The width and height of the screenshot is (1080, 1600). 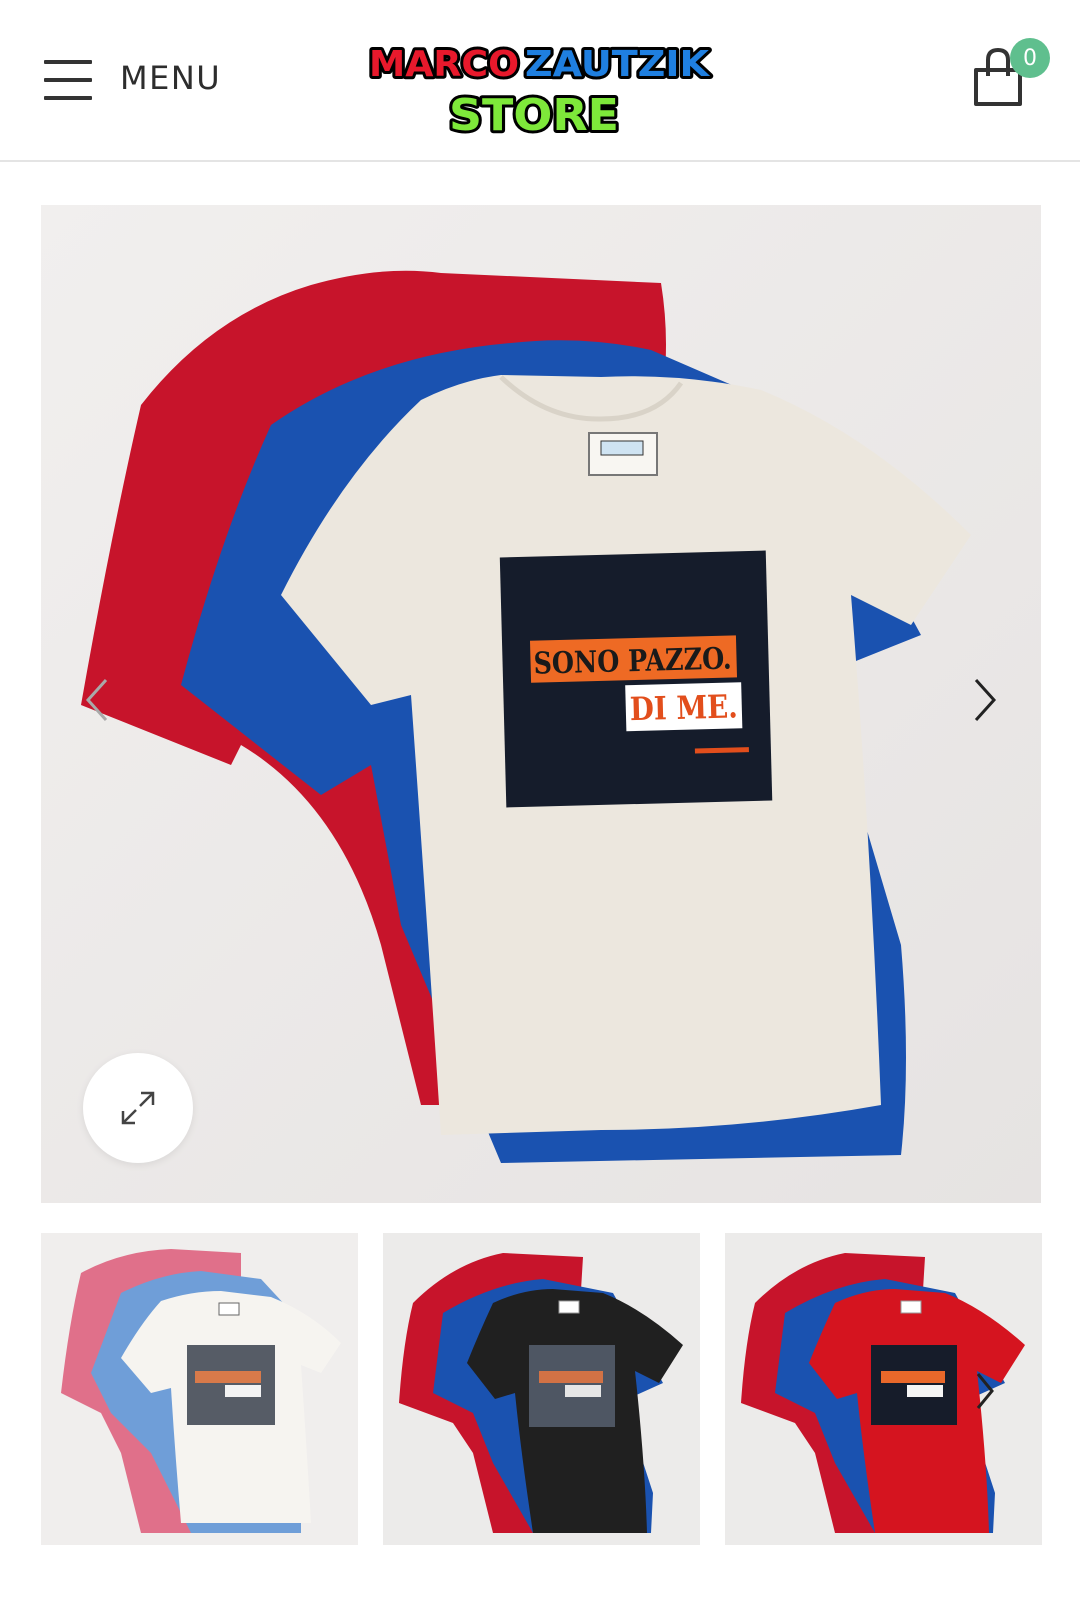 I want to click on logo-text-zautzik: ZAUTZIK, so click(x=617, y=64).